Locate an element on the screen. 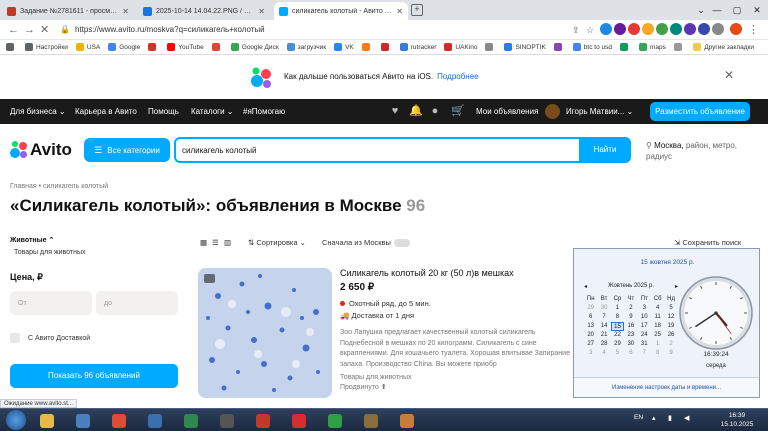 The width and height of the screenshot is (768, 431). calendar-day: 22 is located at coordinates (617, 335).